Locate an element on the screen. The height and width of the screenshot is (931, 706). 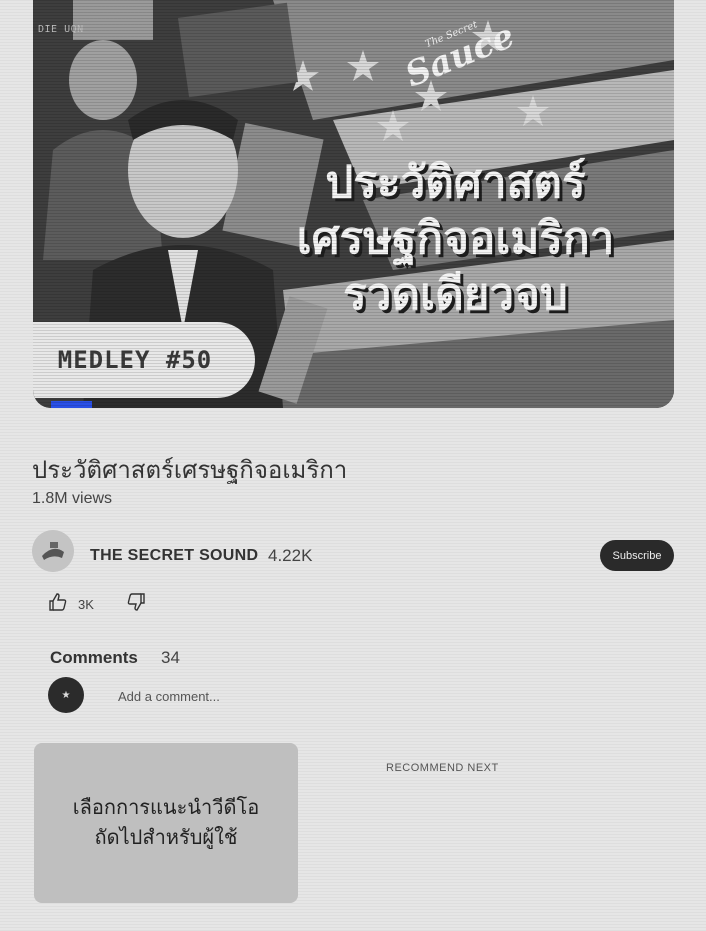
user-avatar: ★ is located at coordinates (66, 695).